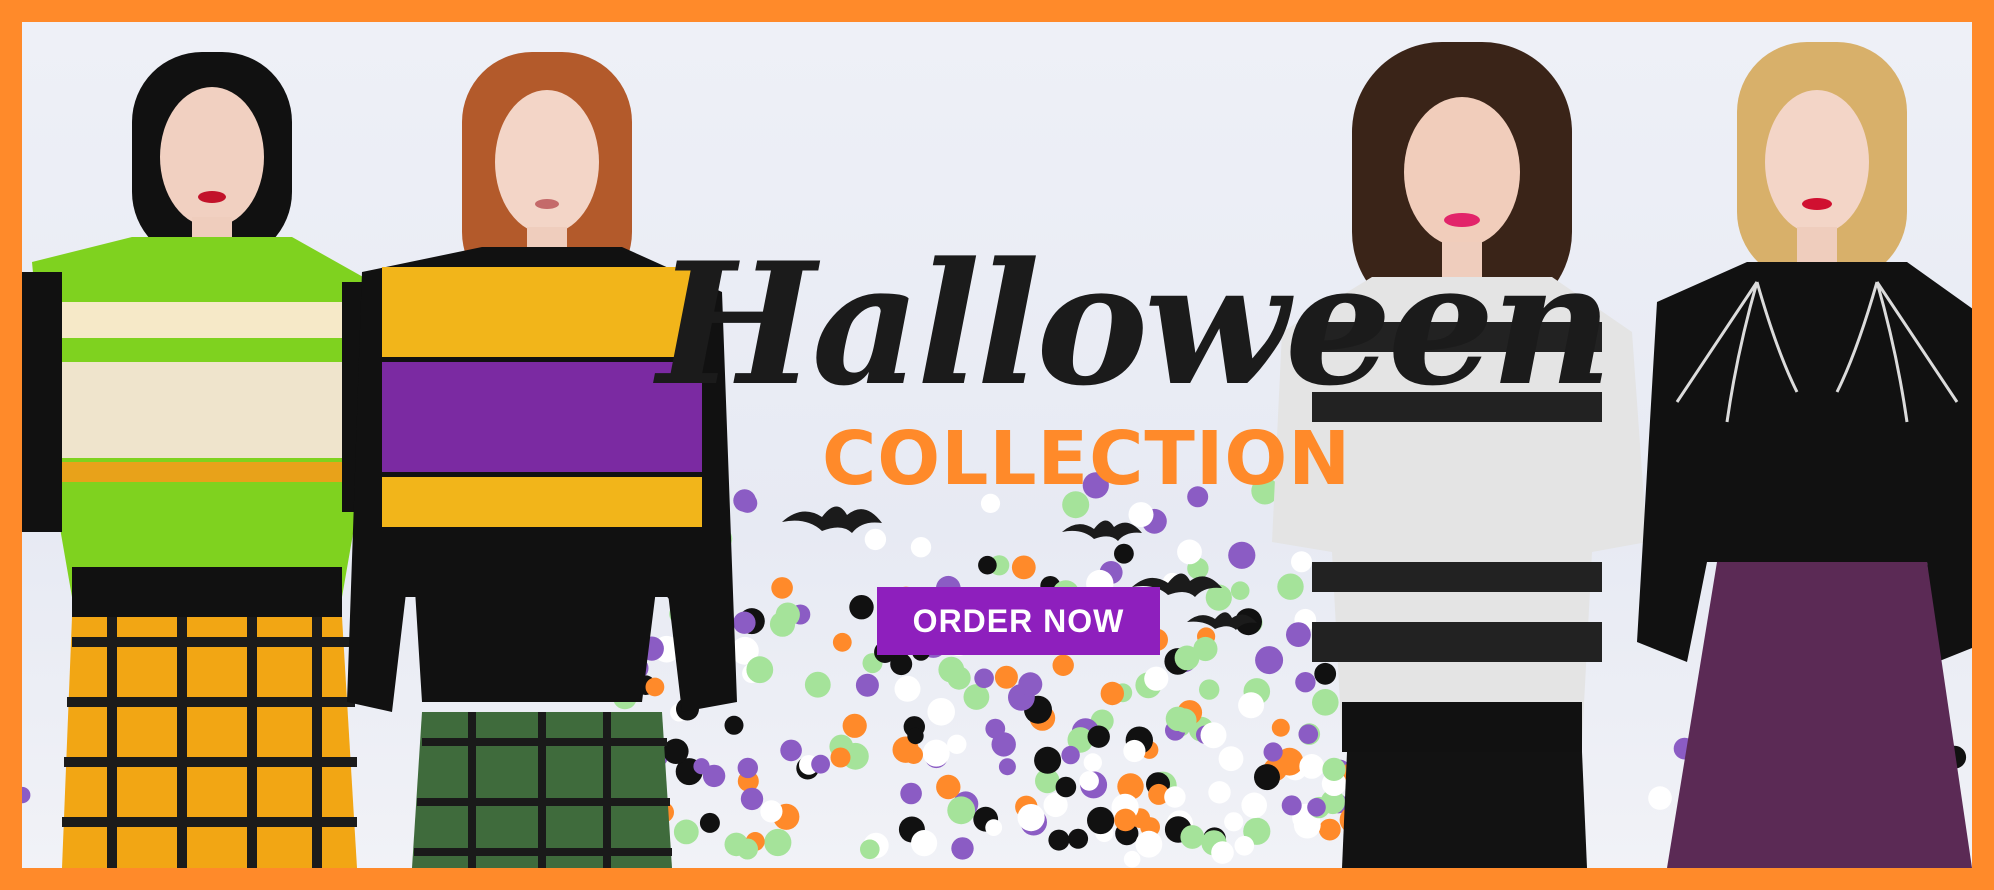  What do you see at coordinates (42, 402) in the screenshot?
I see `left-sleeve` at bounding box center [42, 402].